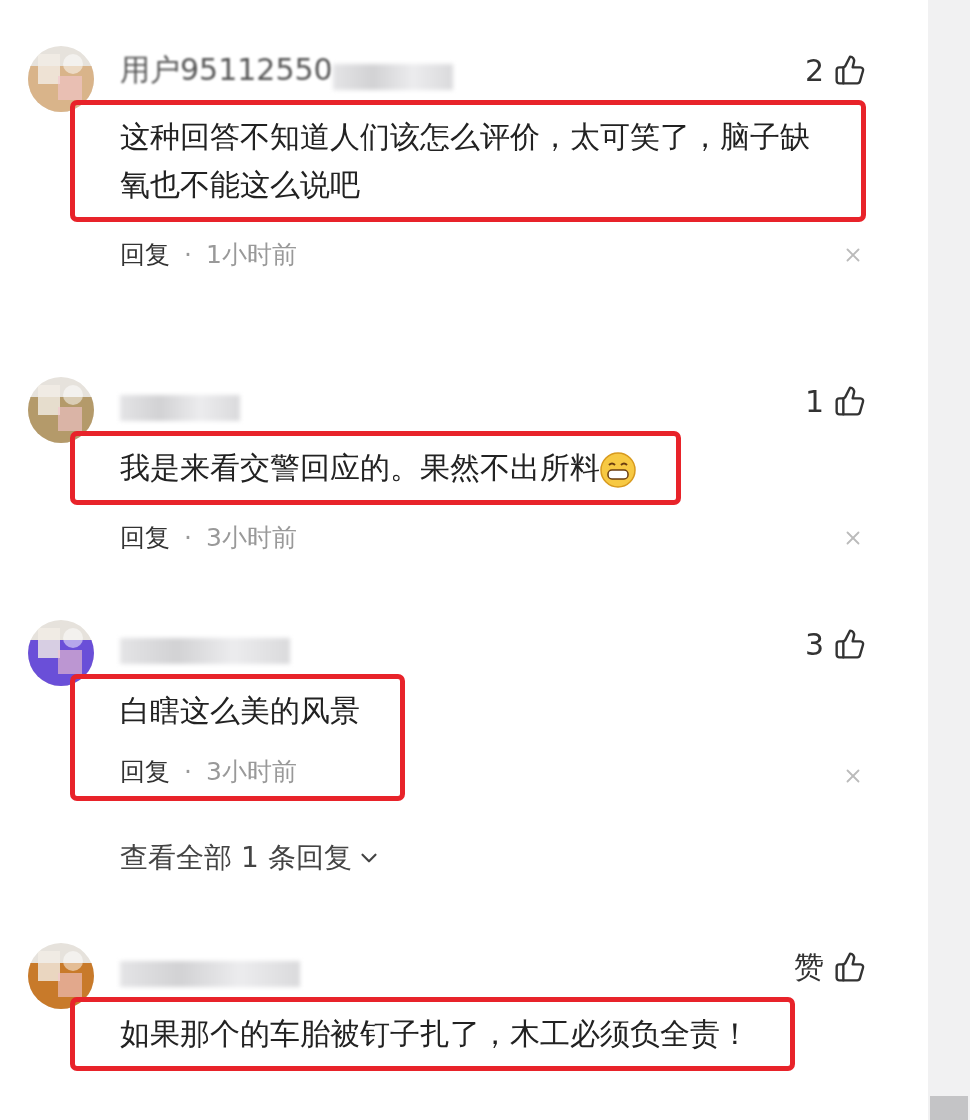 The image size is (970, 1120). Describe the element at coordinates (814, 644) in the screenshot. I see `like-count: 3` at that location.